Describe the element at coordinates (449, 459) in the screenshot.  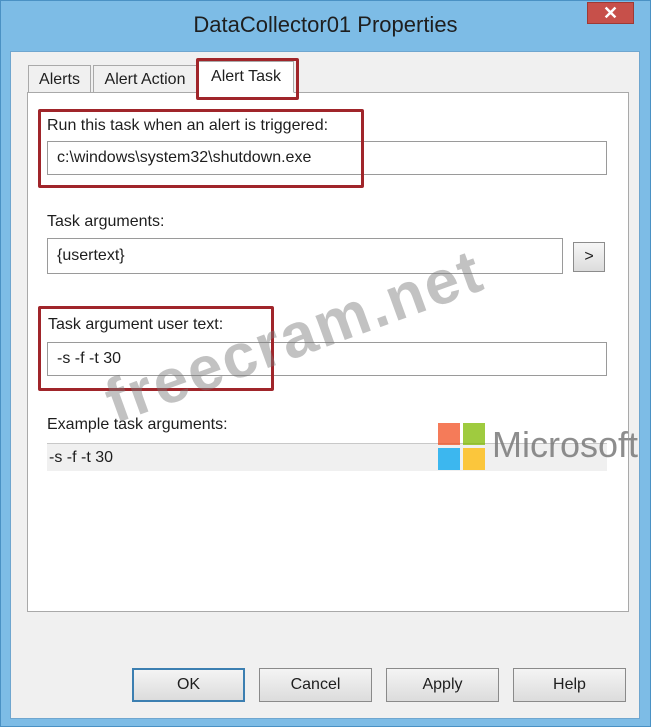
I see `logo-square-blue` at that location.